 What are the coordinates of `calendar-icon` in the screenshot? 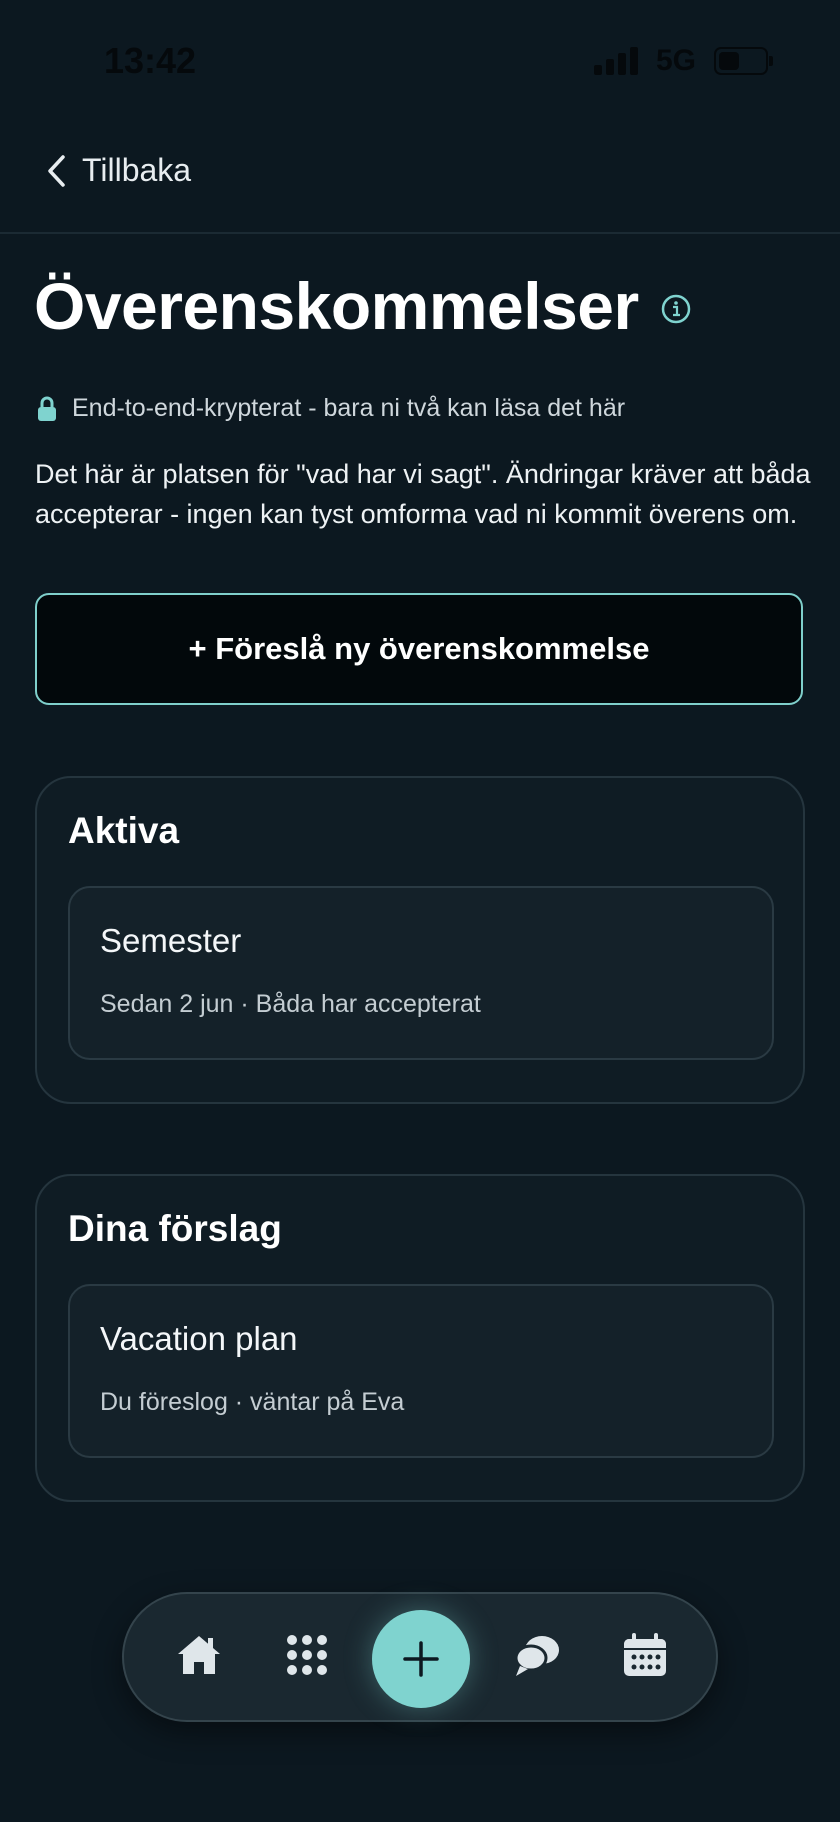 It's located at (645, 1655).